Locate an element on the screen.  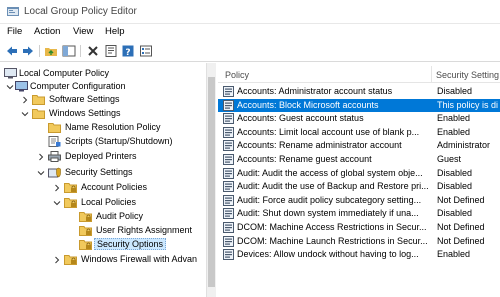
menu-help: Help is located at coordinates (115, 31).